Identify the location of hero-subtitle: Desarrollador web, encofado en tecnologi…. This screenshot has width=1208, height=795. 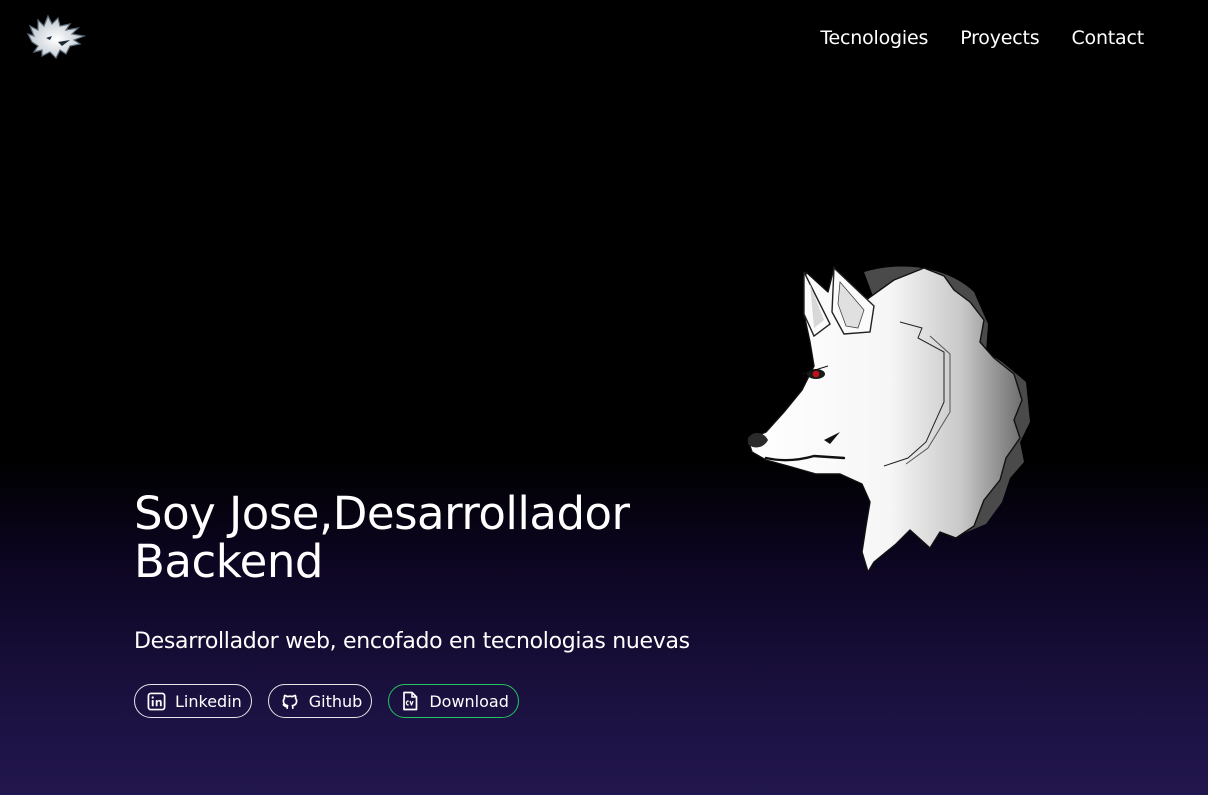
(412, 641).